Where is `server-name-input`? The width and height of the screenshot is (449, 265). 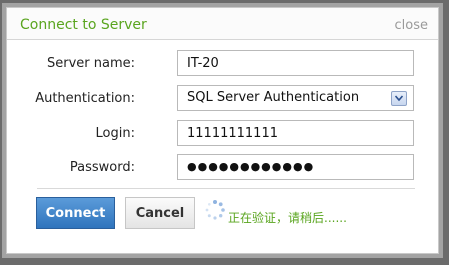 server-name-input is located at coordinates (295, 63).